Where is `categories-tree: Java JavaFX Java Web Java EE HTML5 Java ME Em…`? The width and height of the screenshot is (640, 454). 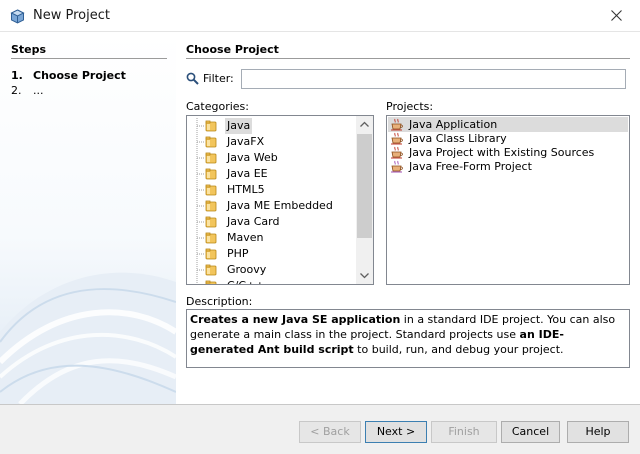
categories-tree: Java JavaFX Java Web Java EE HTML5 Java ME Em… is located at coordinates (280, 200).